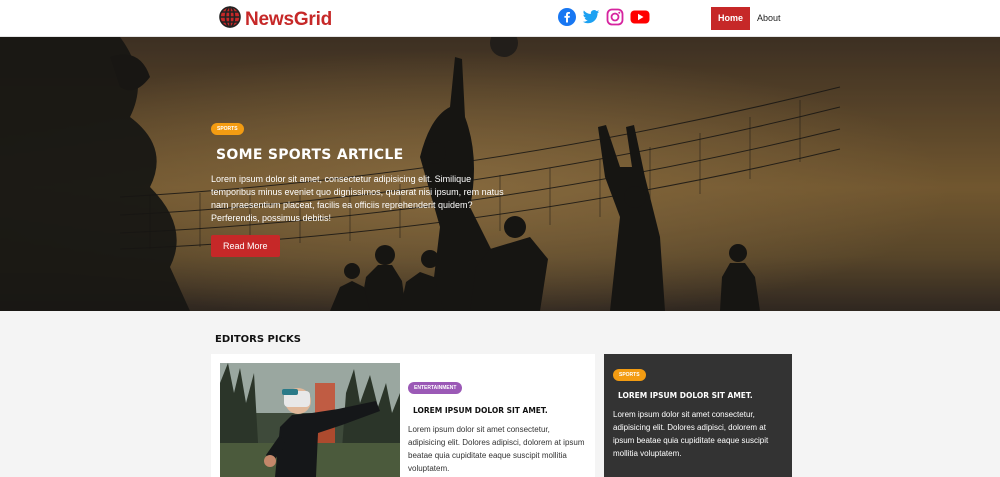  I want to click on facebook-icon, so click(567, 17).